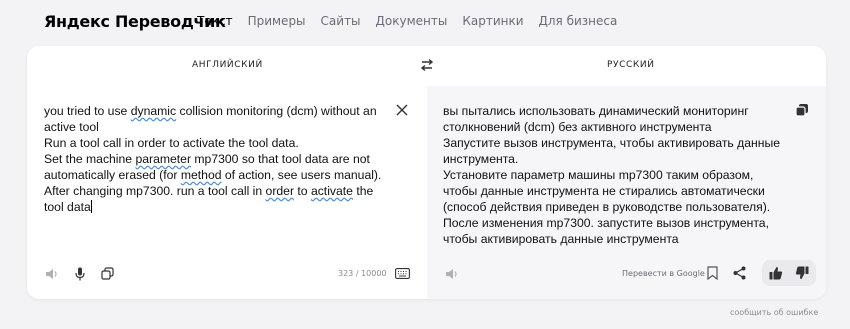 The width and height of the screenshot is (850, 329). I want to click on report-error-link: сообщить об ошибке, so click(774, 312).